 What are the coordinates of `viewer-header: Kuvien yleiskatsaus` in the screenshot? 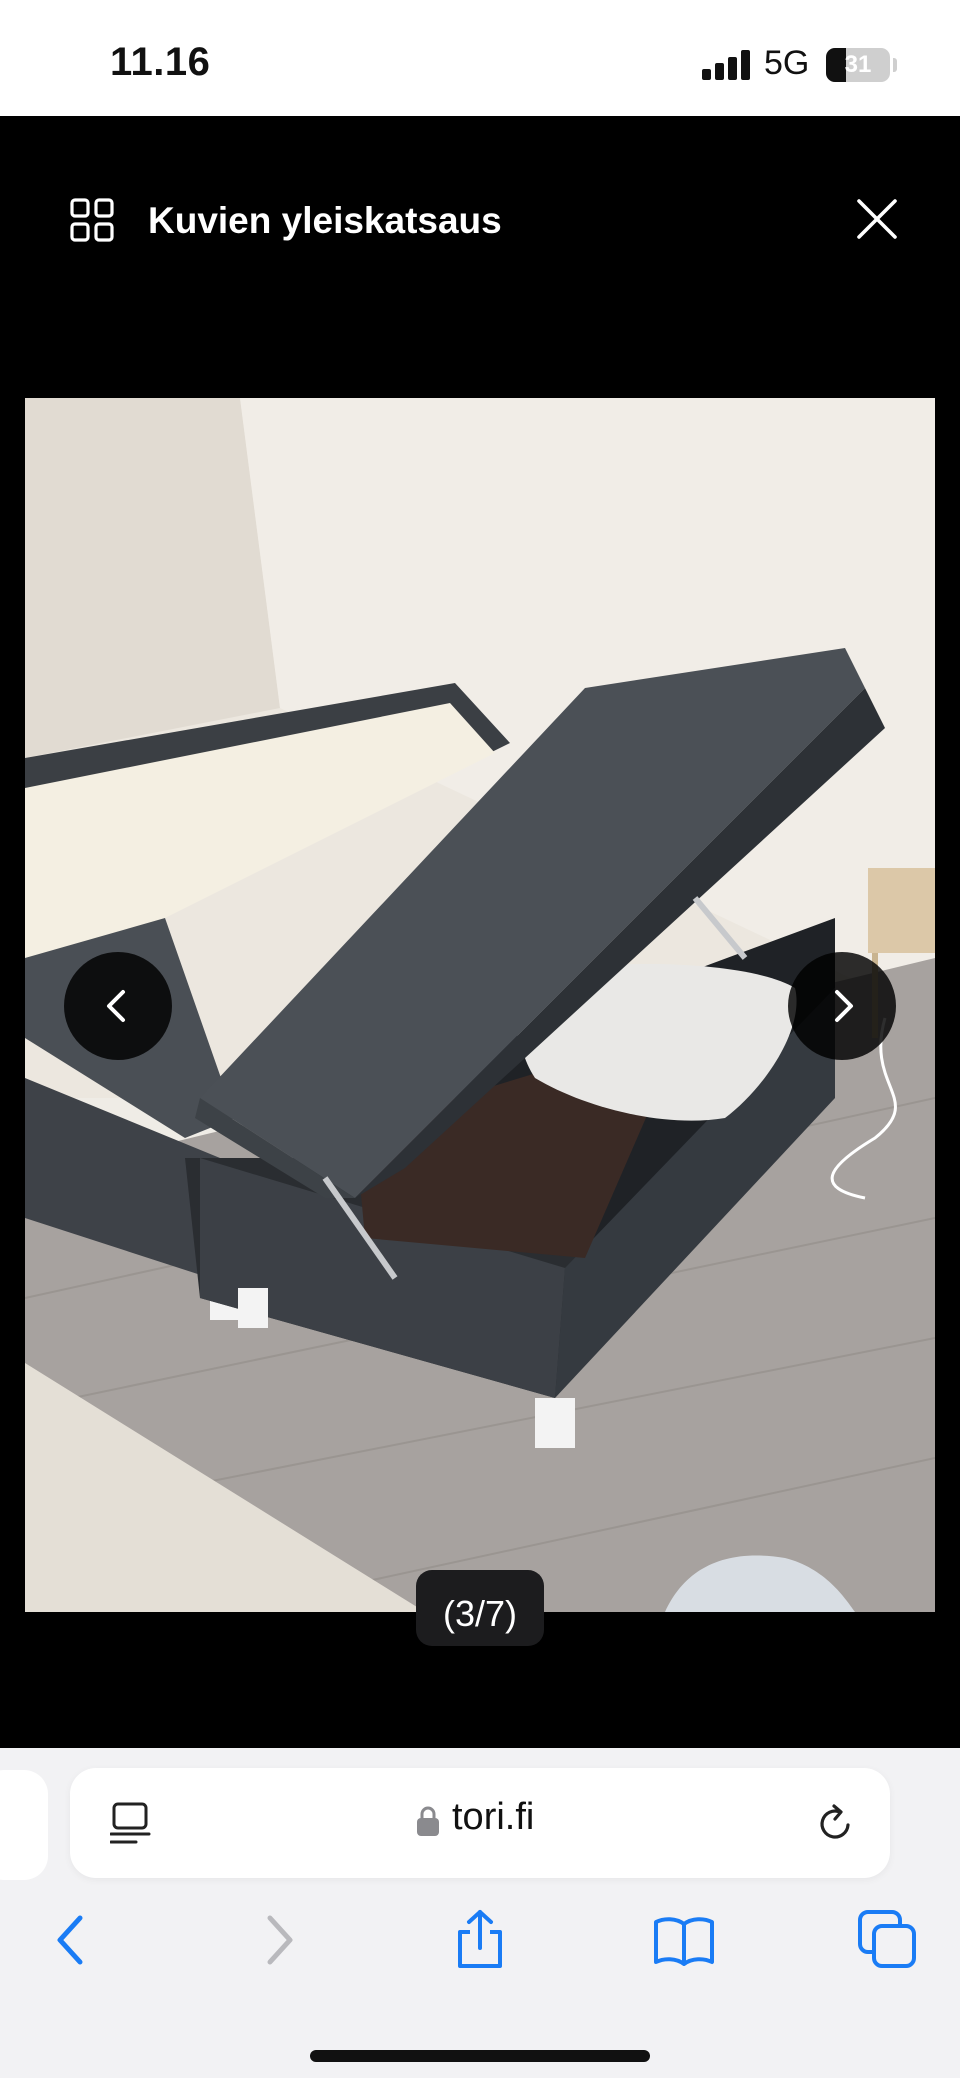 It's located at (480, 221).